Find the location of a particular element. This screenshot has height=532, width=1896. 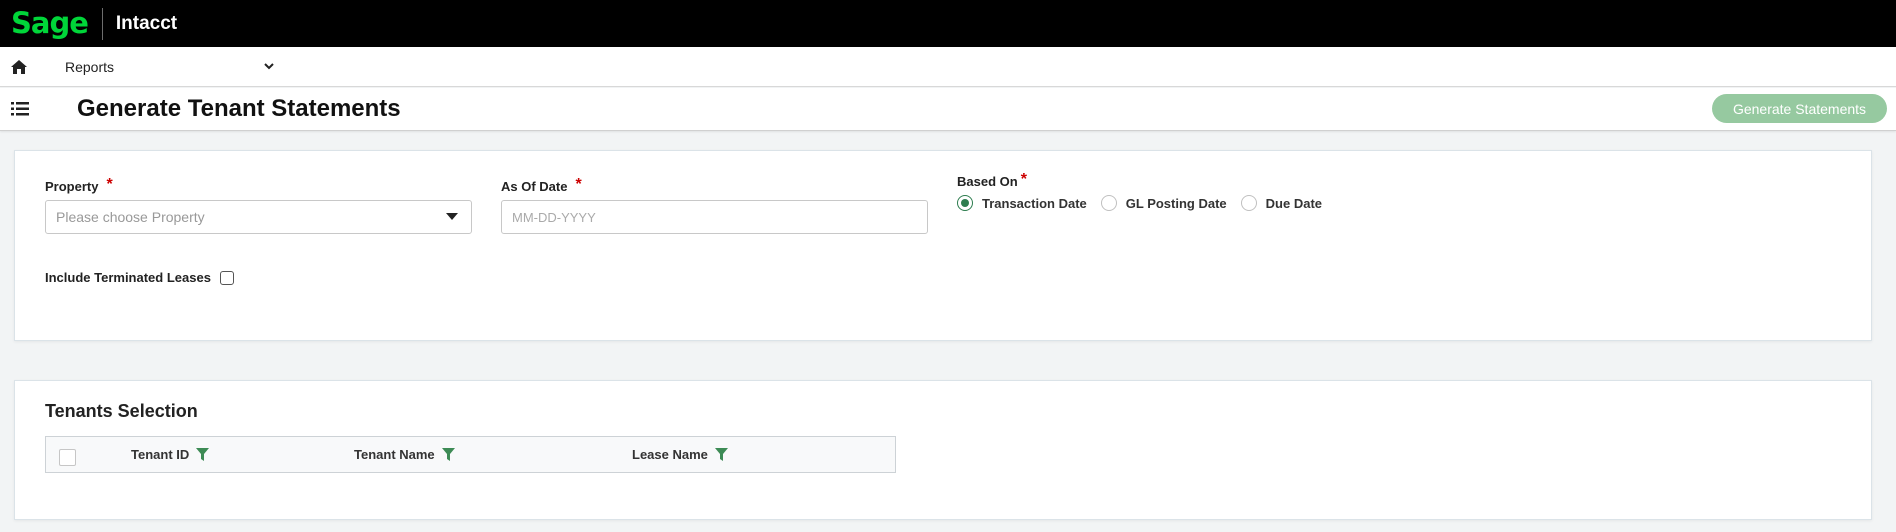

logo-divider is located at coordinates (102, 23).